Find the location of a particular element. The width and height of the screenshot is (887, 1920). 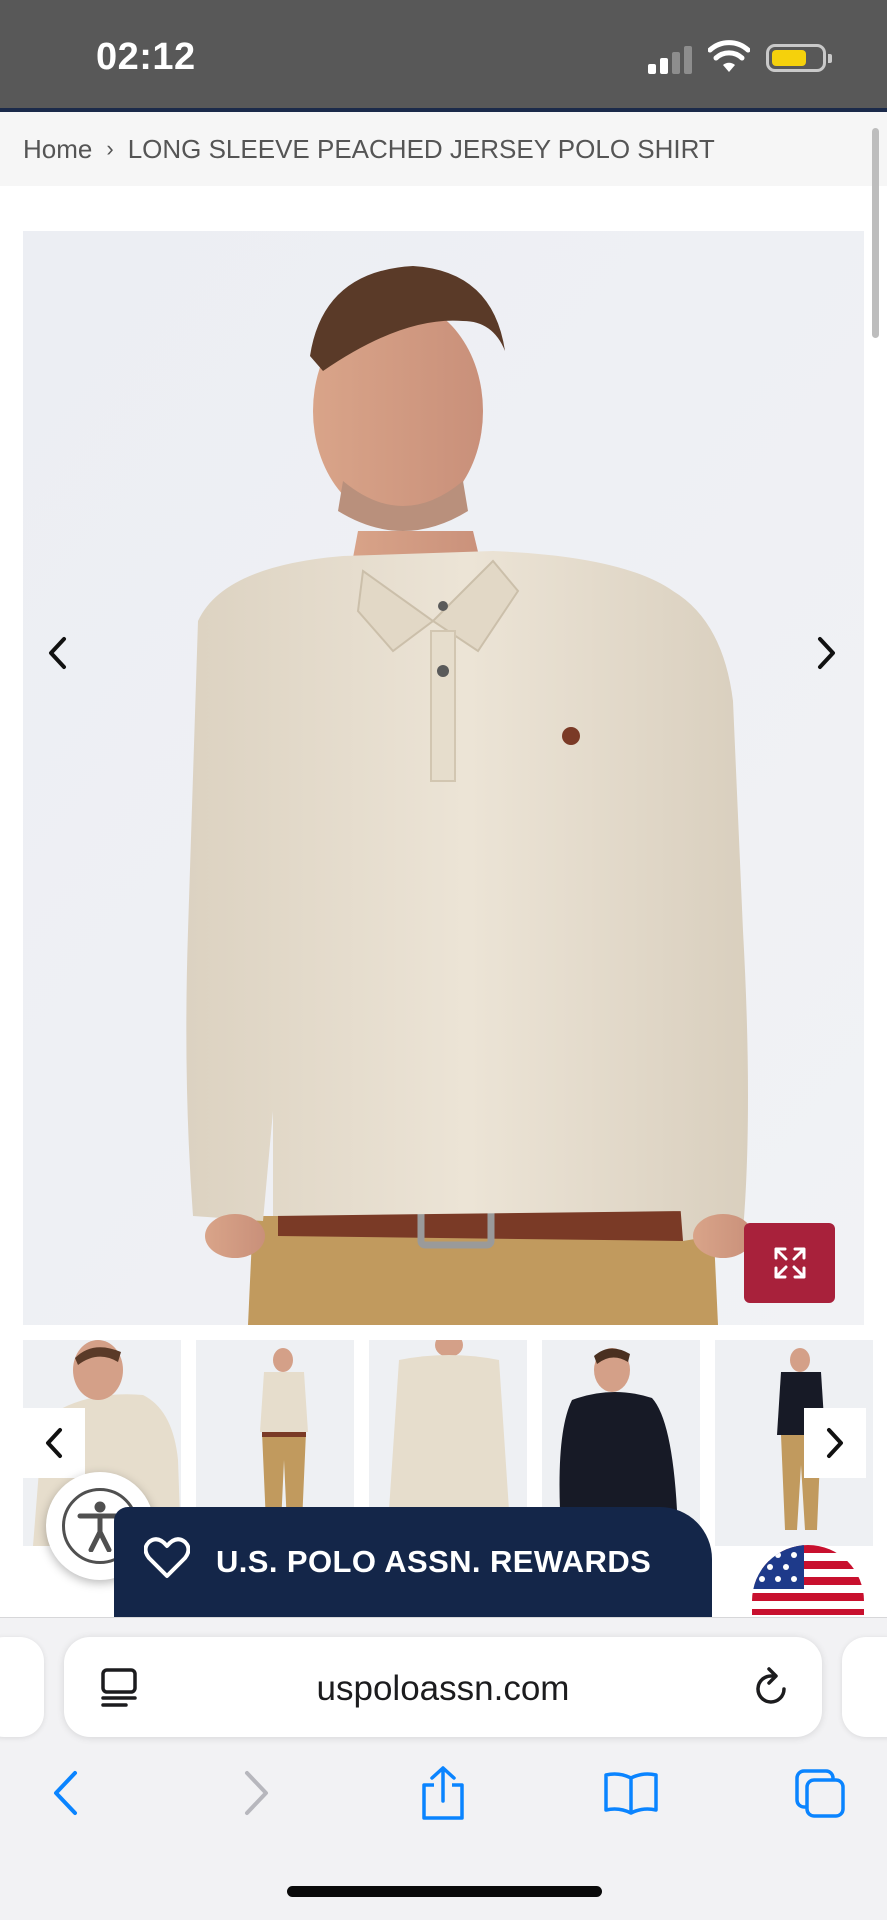

us-flag-icon is located at coordinates (808, 1580).